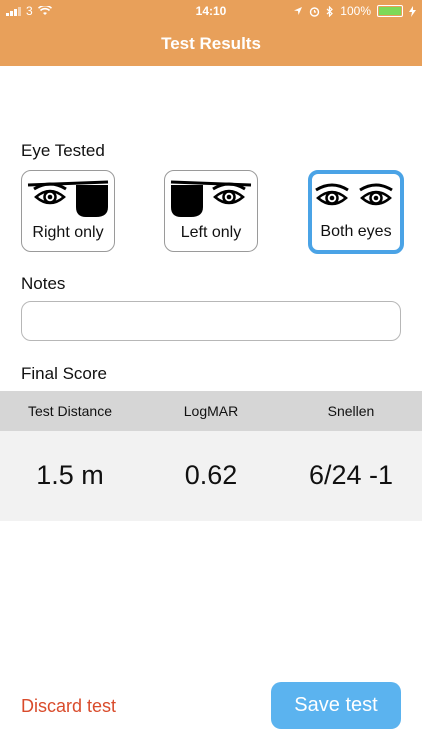 The width and height of the screenshot is (422, 750). I want to click on left-only-button: Left only, so click(211, 211).